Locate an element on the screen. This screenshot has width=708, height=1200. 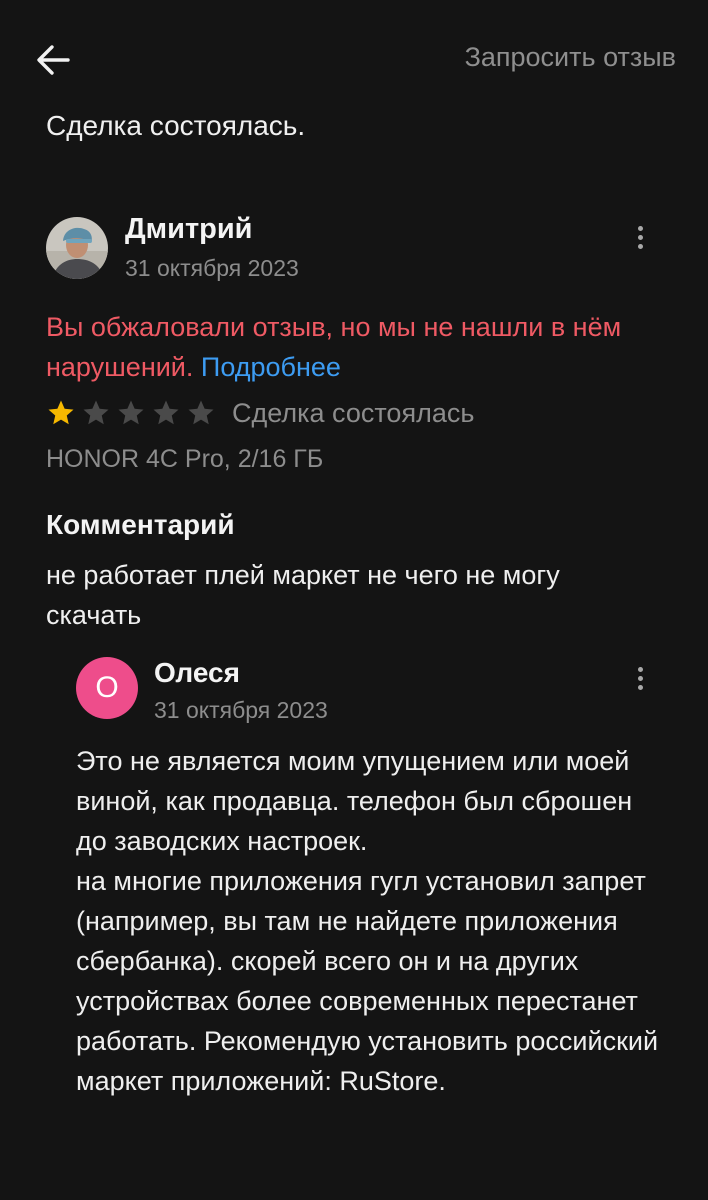
reply-author-name: Олеся is located at coordinates (197, 672).